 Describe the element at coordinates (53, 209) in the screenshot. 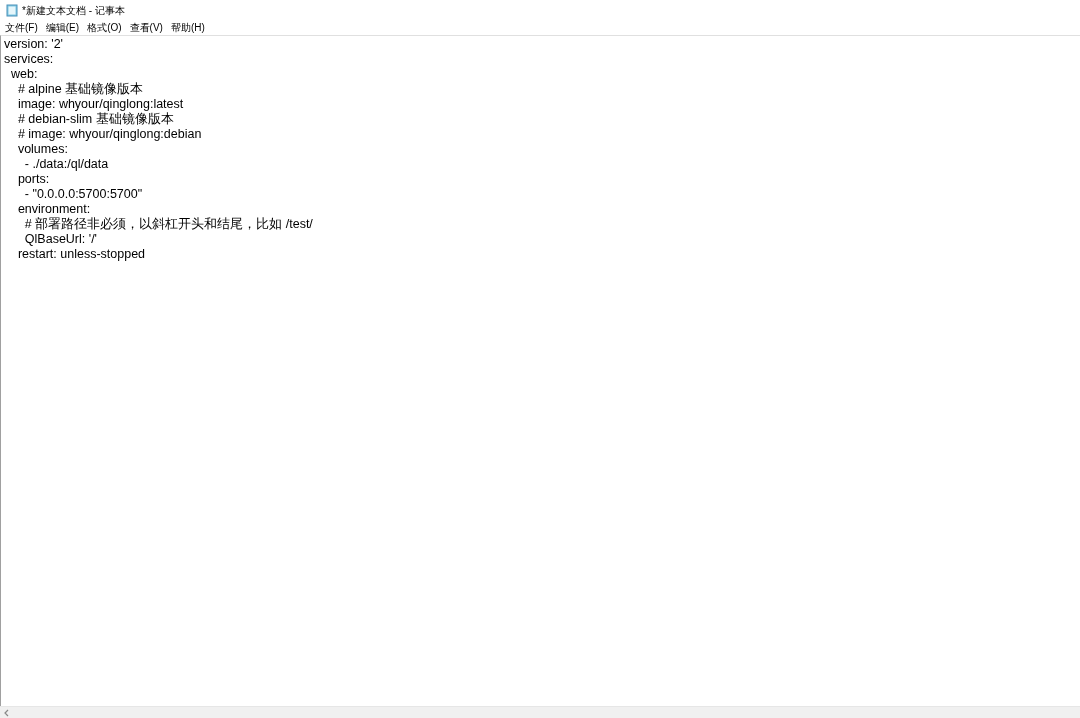

I see `text-line: environment:` at that location.